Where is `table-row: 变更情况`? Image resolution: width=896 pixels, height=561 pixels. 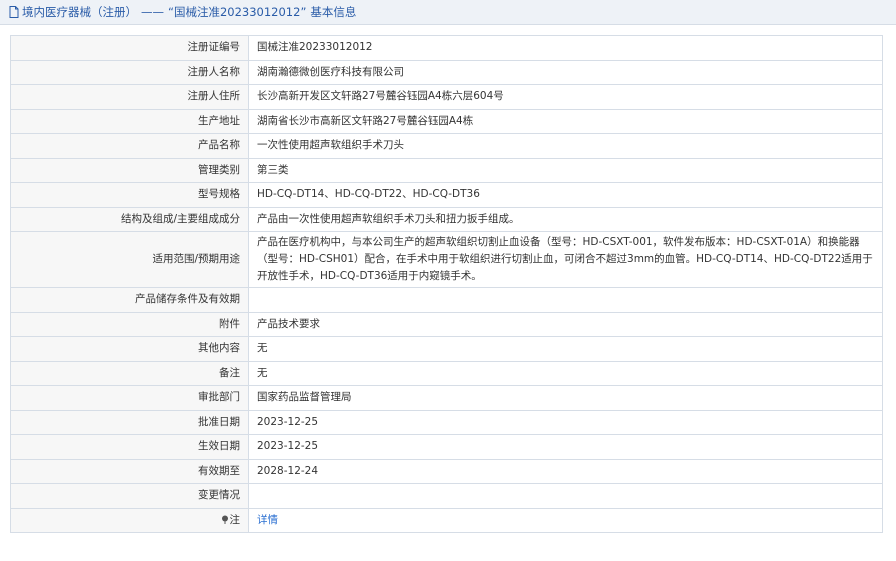 table-row: 变更情况 is located at coordinates (446, 496).